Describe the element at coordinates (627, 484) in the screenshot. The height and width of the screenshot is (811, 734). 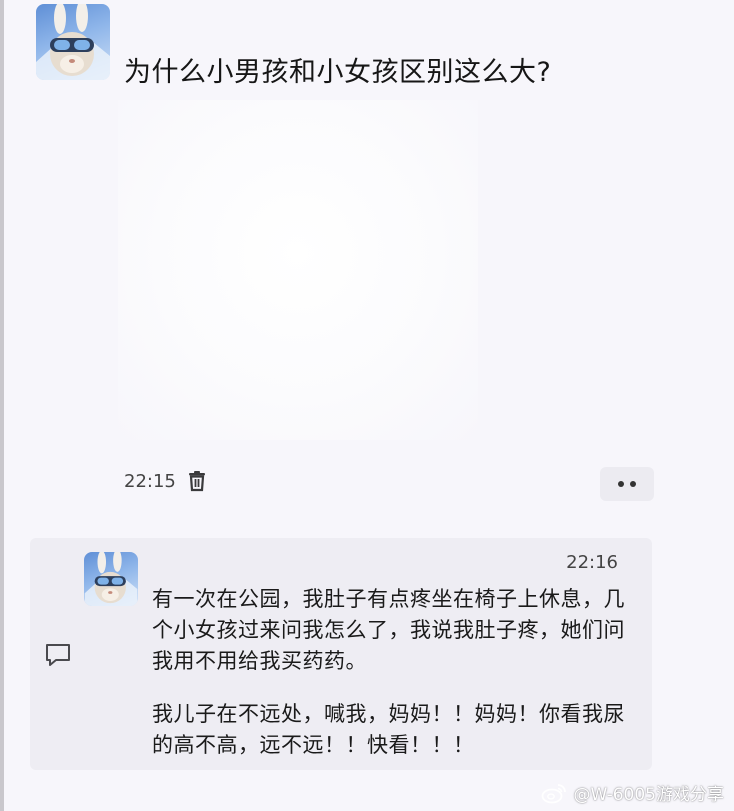
I see `more-options-button` at that location.